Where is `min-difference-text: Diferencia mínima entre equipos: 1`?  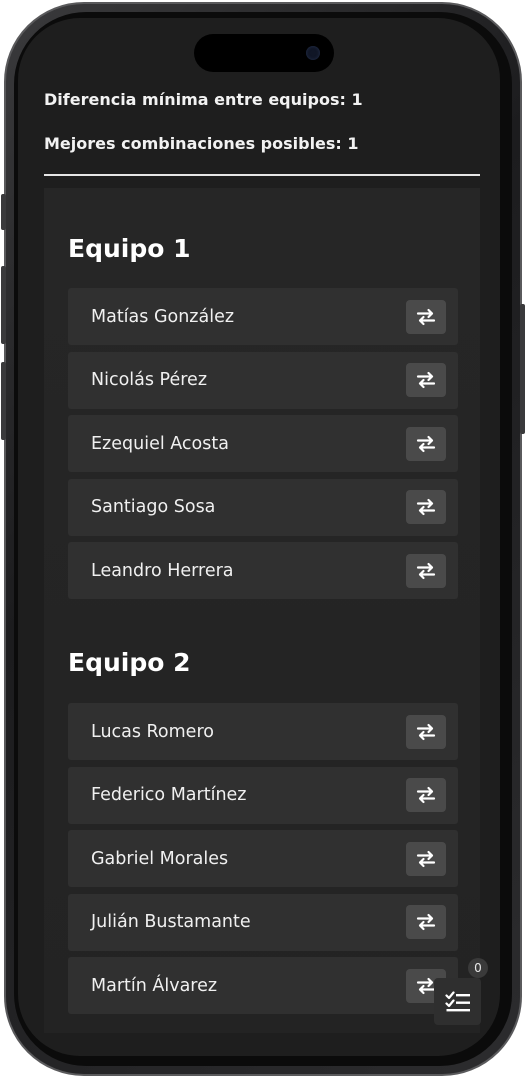 min-difference-text: Diferencia mínima entre equipos: 1 is located at coordinates (203, 99).